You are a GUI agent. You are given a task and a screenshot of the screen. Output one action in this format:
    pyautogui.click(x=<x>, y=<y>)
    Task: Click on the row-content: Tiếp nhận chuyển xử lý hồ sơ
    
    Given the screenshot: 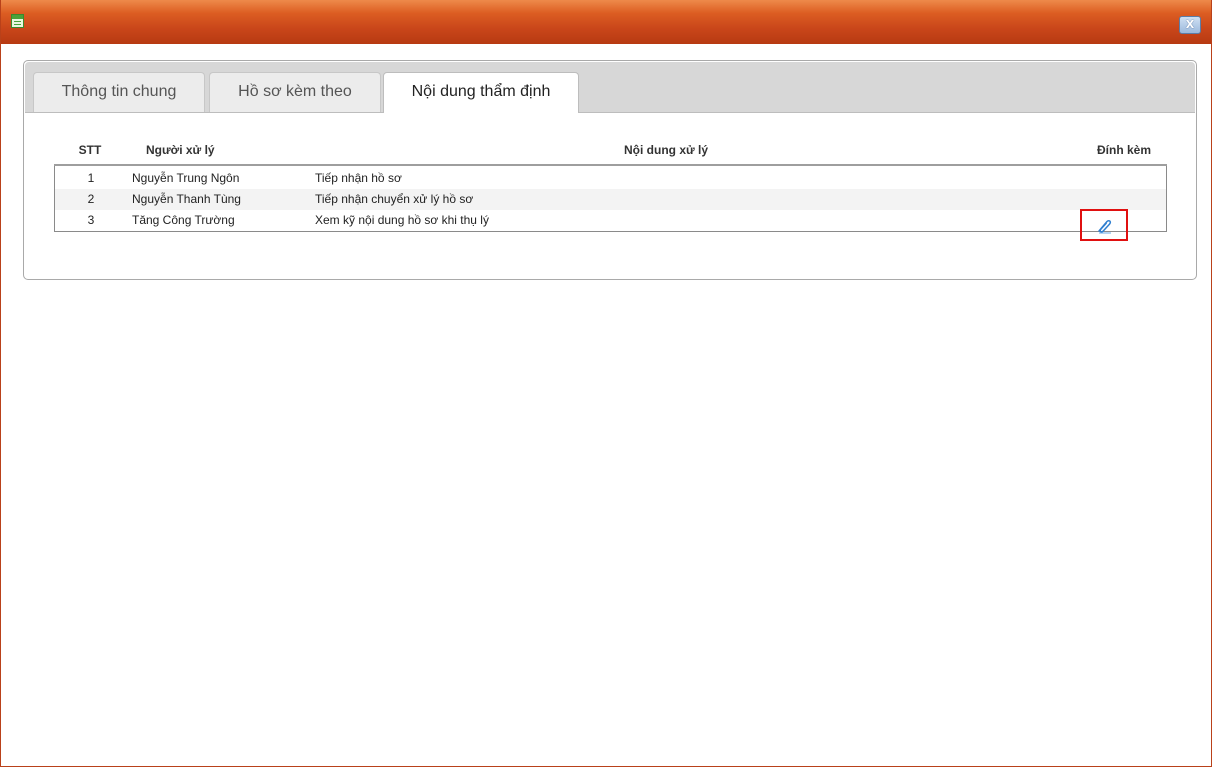 What is the action you would take?
    pyautogui.click(x=394, y=199)
    